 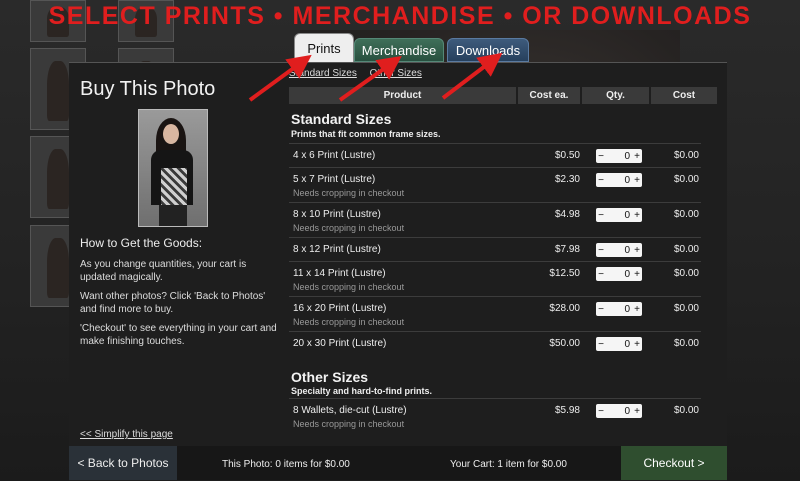 I want to click on howto-heading: How to Get the Goods:, so click(x=141, y=243).